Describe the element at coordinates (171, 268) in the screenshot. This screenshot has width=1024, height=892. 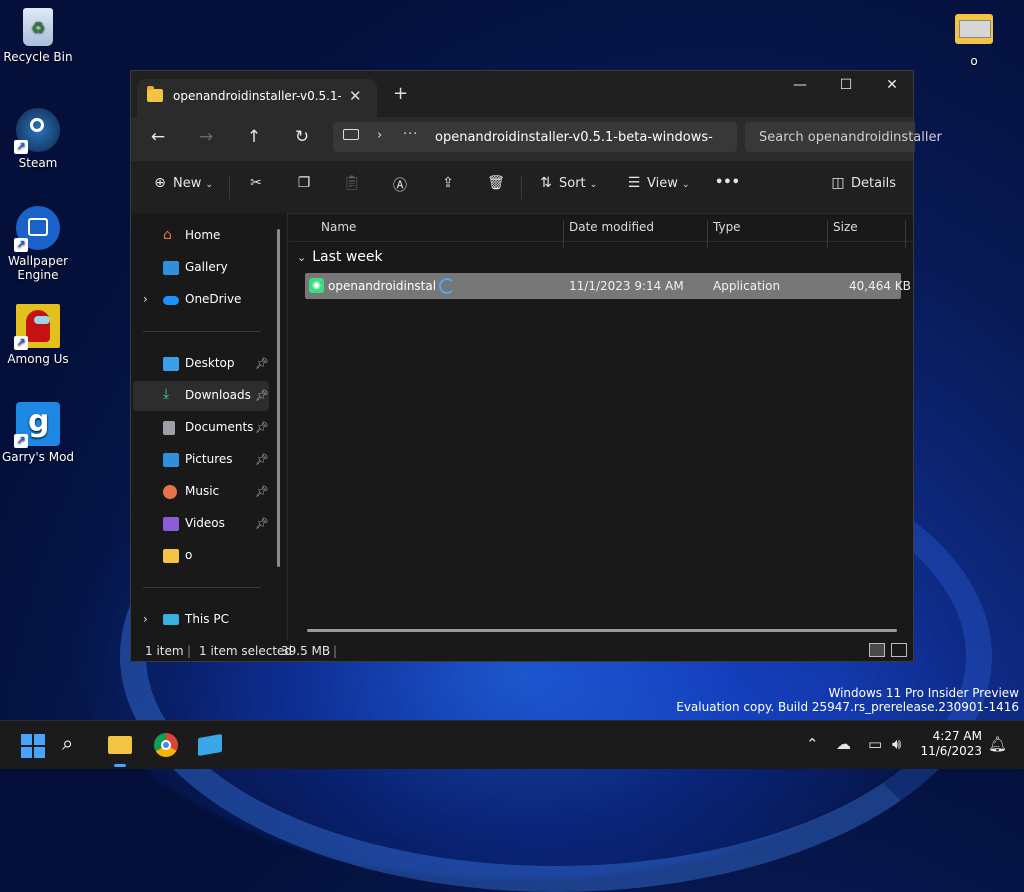
I see `gallery-icon` at that location.